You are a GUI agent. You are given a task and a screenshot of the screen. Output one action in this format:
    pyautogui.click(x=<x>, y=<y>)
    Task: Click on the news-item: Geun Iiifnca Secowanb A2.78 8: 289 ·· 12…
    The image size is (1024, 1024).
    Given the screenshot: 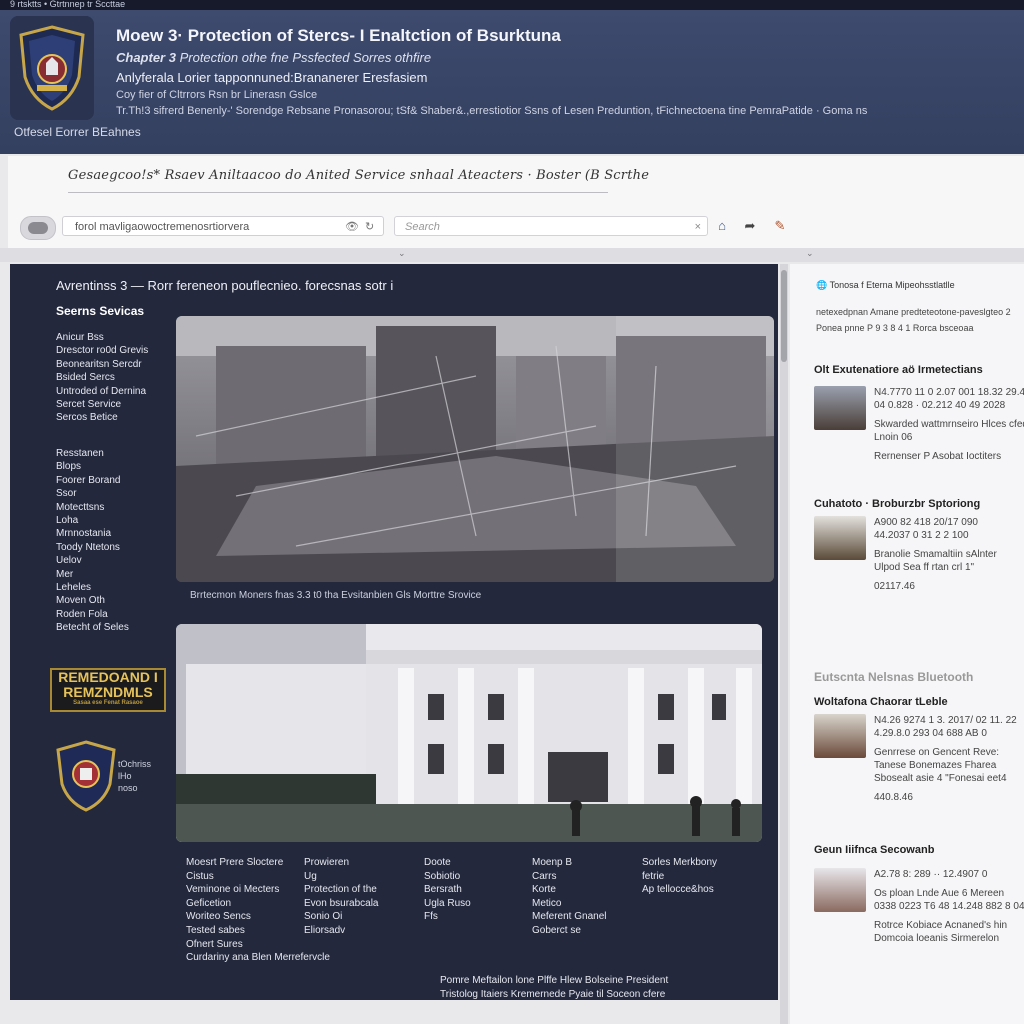 What is the action you would take?
    pyautogui.click(x=919, y=894)
    